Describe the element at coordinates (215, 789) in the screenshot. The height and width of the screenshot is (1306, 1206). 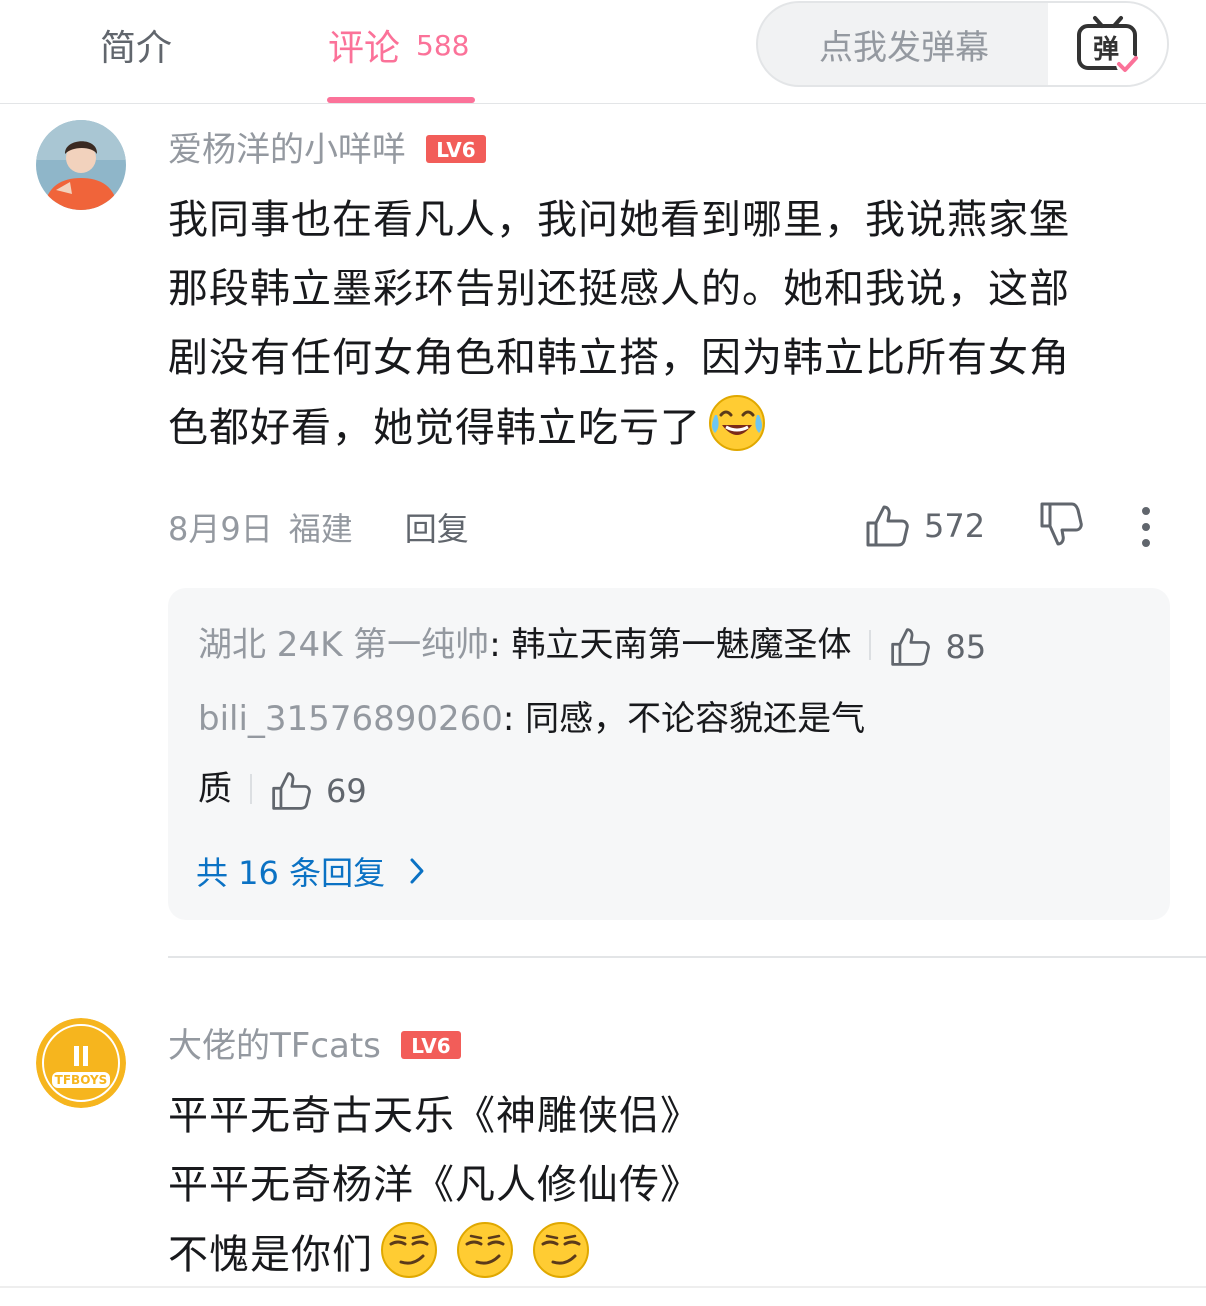
I see `reply-text: 质` at that location.